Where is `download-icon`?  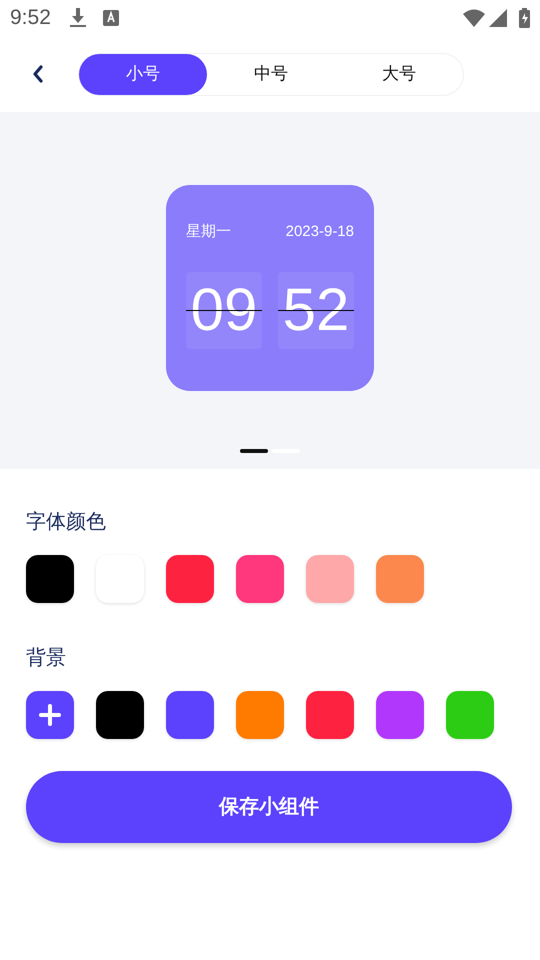 download-icon is located at coordinates (77, 18).